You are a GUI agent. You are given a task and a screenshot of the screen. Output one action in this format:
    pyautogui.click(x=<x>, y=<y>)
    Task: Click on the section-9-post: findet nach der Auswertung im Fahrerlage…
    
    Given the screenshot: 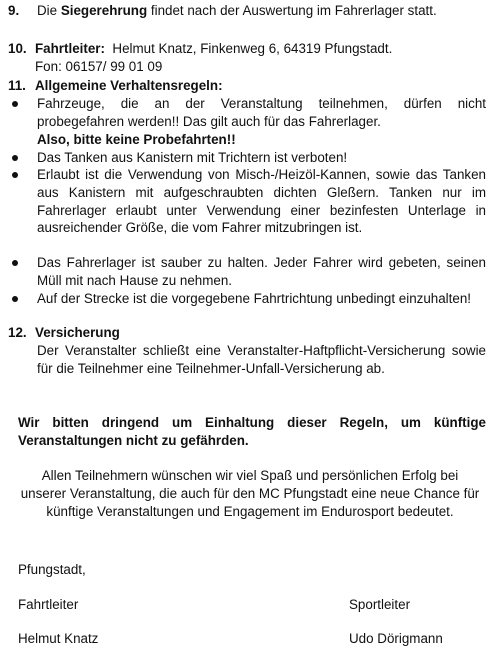 What is the action you would take?
    pyautogui.click(x=292, y=10)
    